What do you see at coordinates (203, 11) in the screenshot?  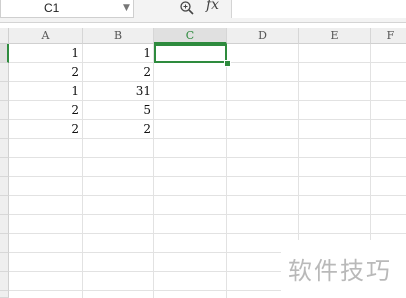 I see `formula-bar: C1 ▼ fx` at bounding box center [203, 11].